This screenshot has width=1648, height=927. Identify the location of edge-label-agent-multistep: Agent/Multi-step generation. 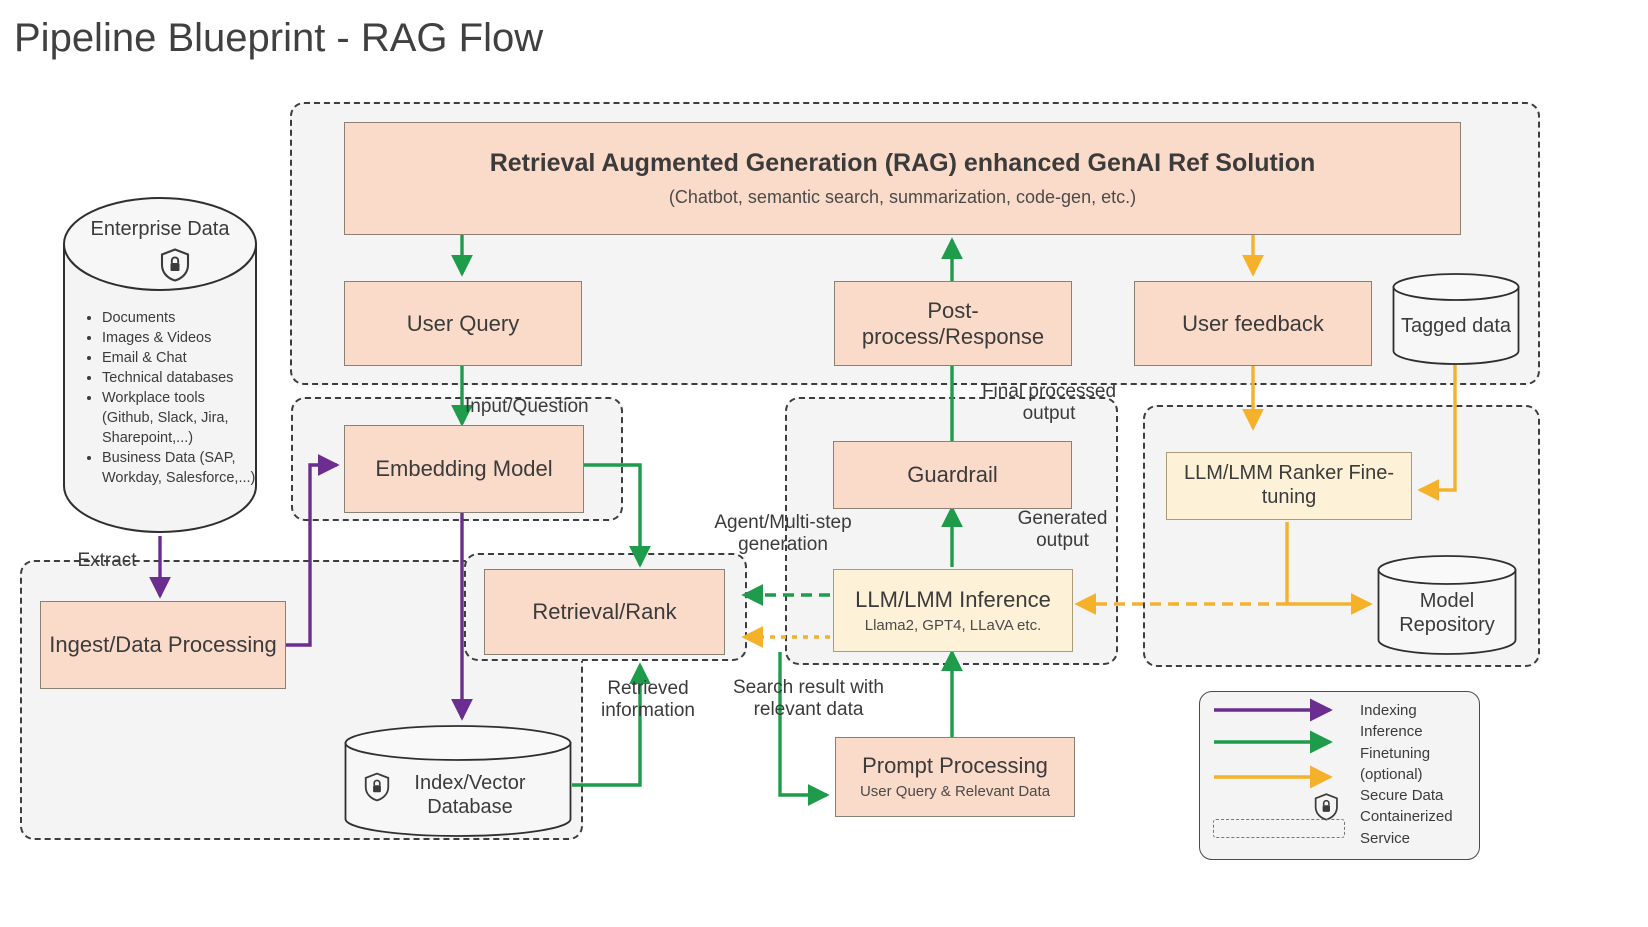
(783, 533).